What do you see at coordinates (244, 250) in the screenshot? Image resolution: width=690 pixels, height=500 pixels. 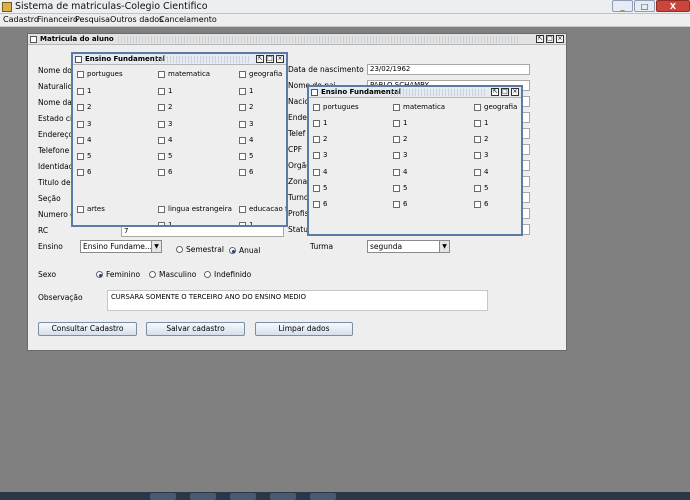 I see `radio-anual: Anual` at bounding box center [244, 250].